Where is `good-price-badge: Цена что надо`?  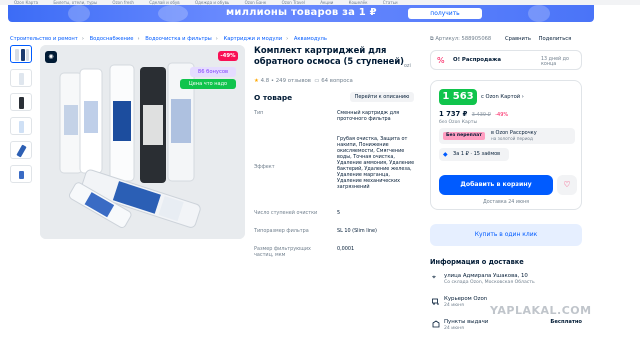 good-price-badge: Цена что надо is located at coordinates (208, 84).